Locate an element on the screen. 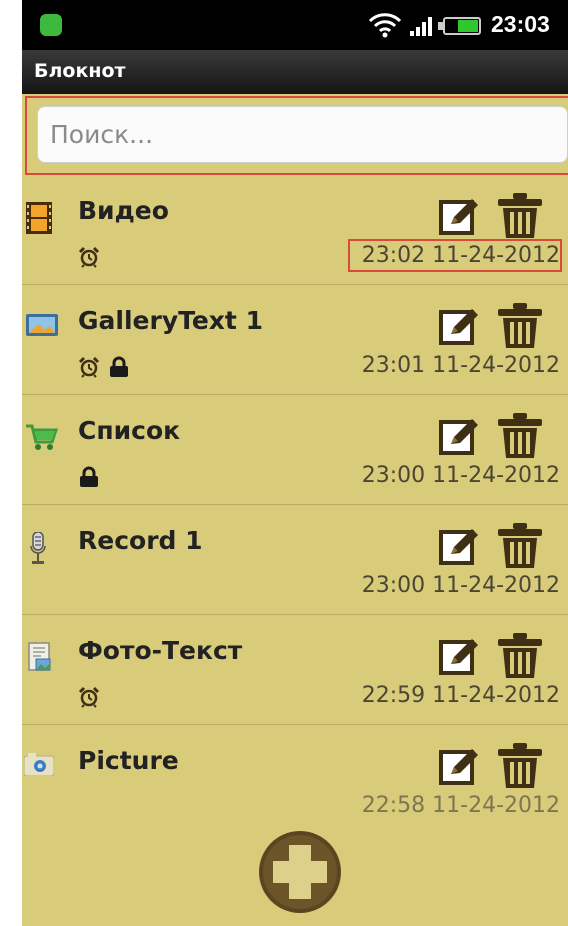 This screenshot has height=926, width=568. note-row: Видео 23:02 11-24-2012 is located at coordinates (295, 230).